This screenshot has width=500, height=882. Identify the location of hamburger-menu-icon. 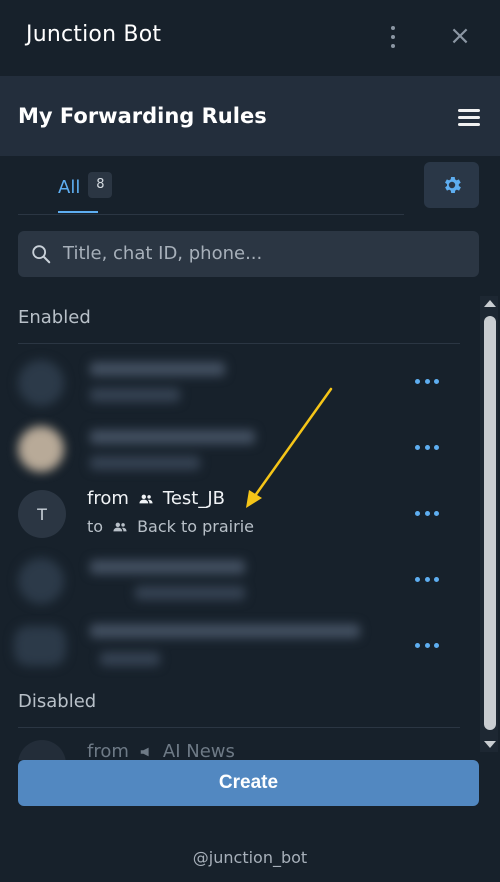
(469, 117).